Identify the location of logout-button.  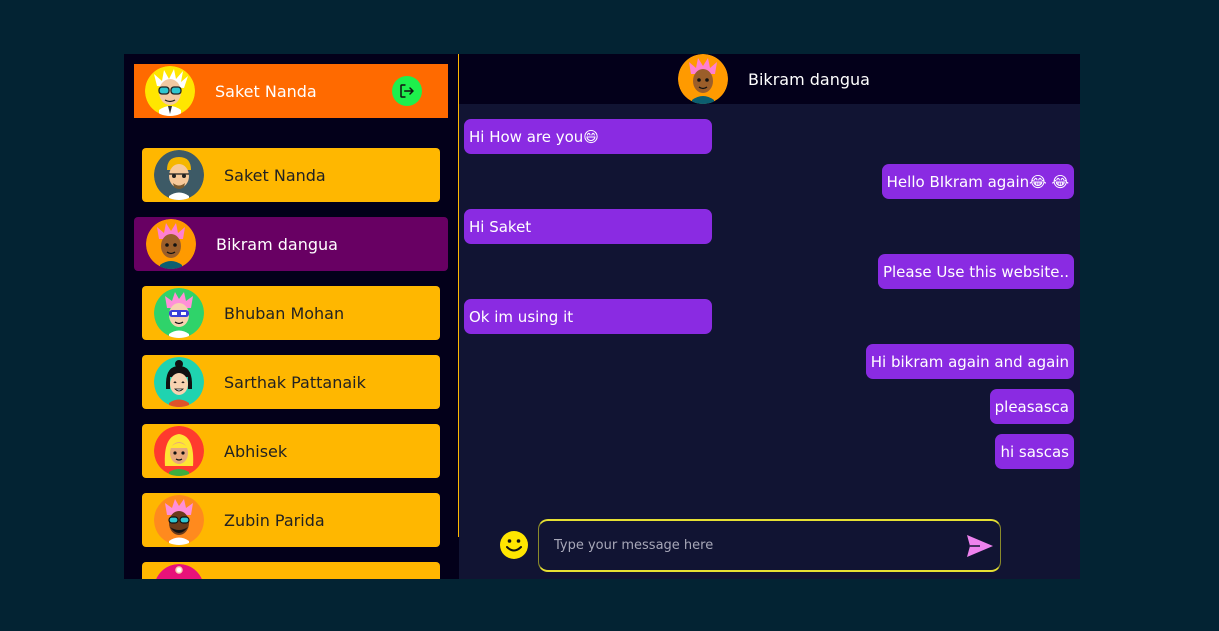
(407, 91).